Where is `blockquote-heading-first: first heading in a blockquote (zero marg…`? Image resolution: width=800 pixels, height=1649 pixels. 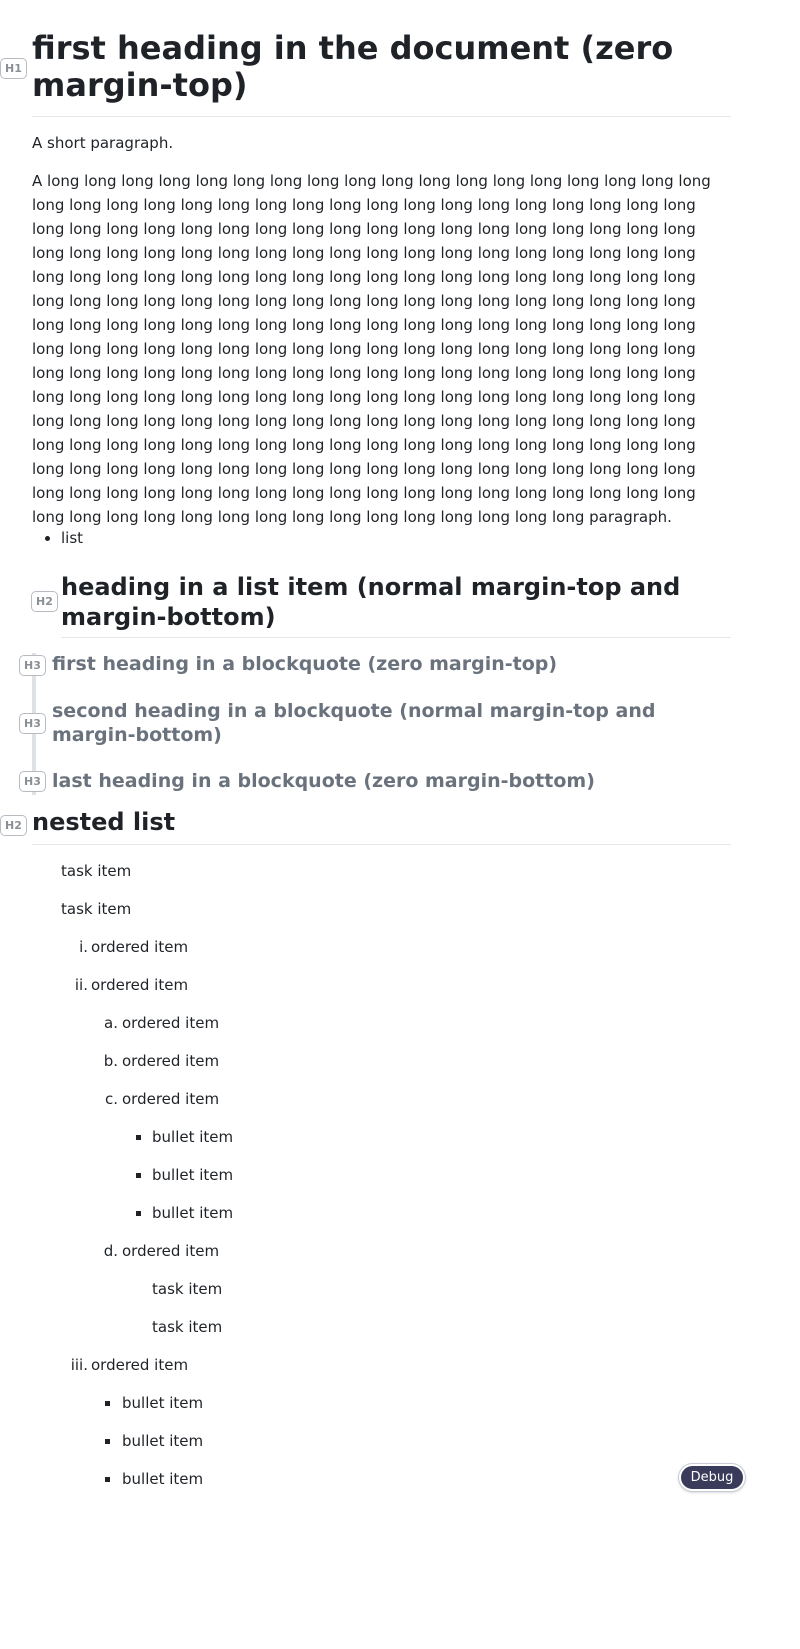 blockquote-heading-first: first heading in a blockquote (zero marg… is located at coordinates (305, 664).